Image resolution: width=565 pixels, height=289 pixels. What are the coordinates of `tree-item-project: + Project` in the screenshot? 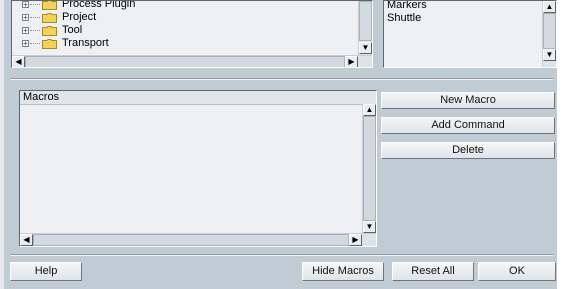 It's located at (184, 17).